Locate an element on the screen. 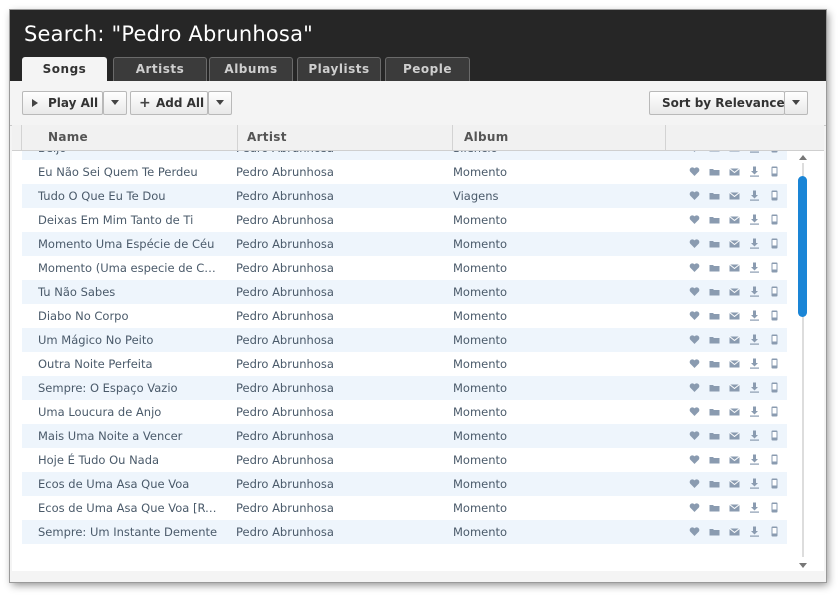  song-name-cell: Ecos de Uma Asa Que Voa is located at coordinates (129, 484).